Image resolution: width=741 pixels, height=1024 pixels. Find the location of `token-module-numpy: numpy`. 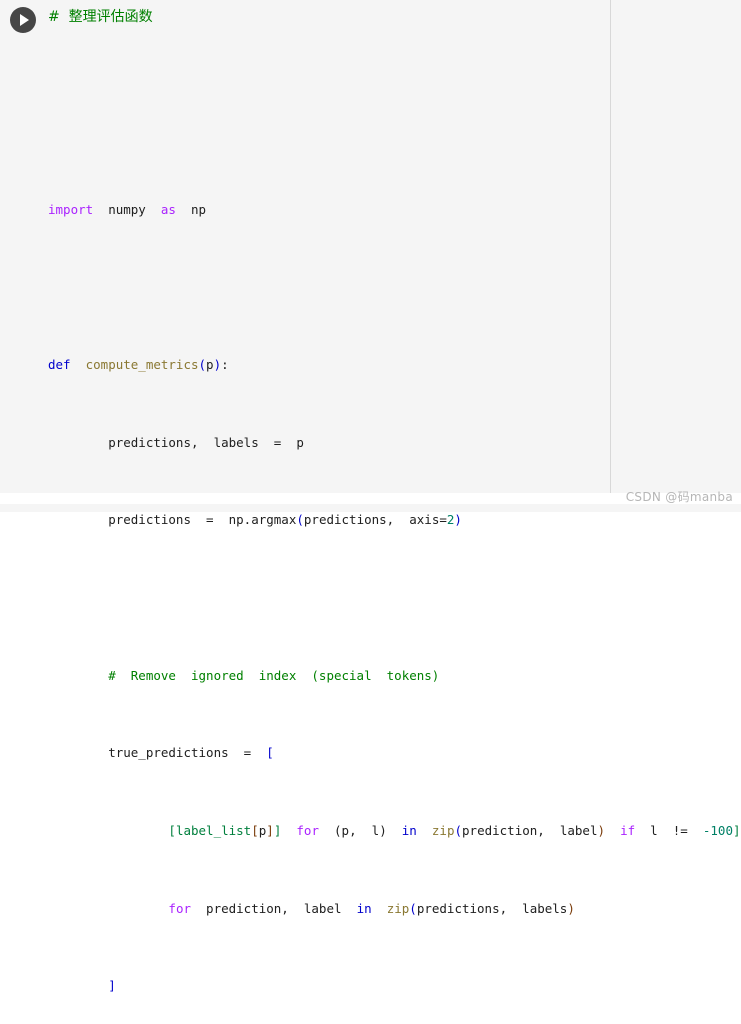

token-module-numpy: numpy is located at coordinates (127, 210).